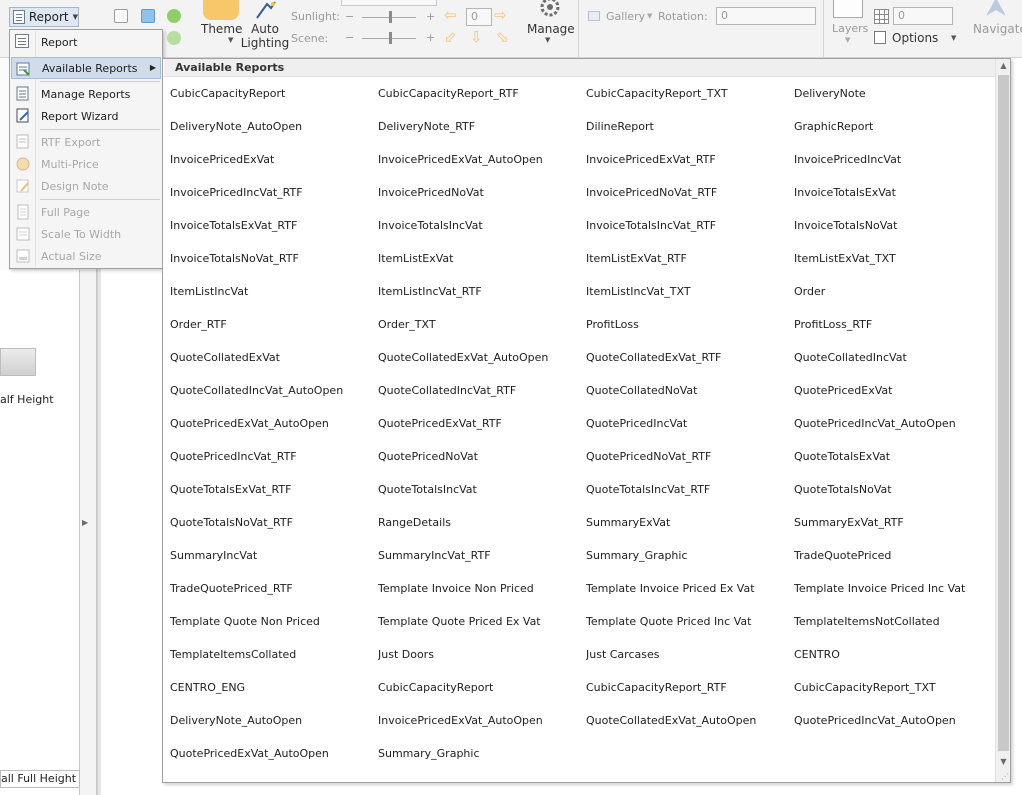 The height and width of the screenshot is (795, 1022). I want to click on report-item: Just Doors, so click(482, 660).